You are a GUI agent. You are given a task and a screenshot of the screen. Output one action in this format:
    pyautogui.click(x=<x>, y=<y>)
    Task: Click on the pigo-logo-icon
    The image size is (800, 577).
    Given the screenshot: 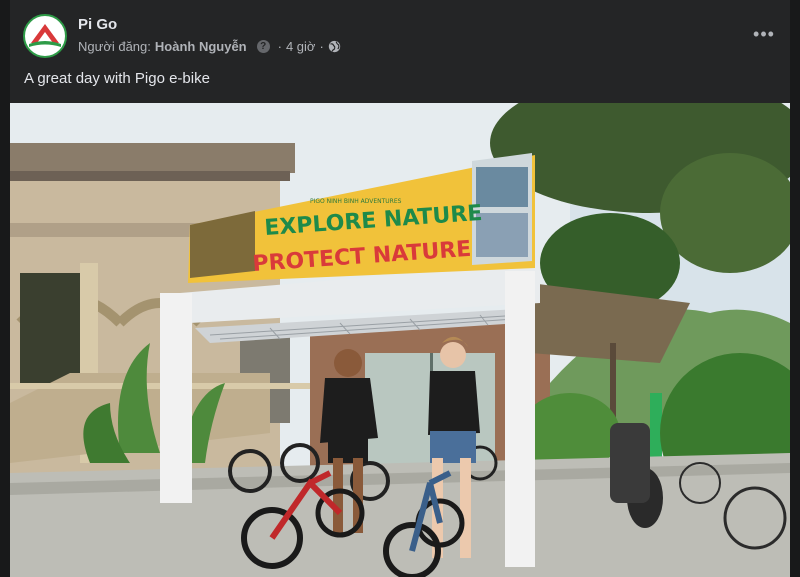 What is the action you would take?
    pyautogui.click(x=45, y=36)
    